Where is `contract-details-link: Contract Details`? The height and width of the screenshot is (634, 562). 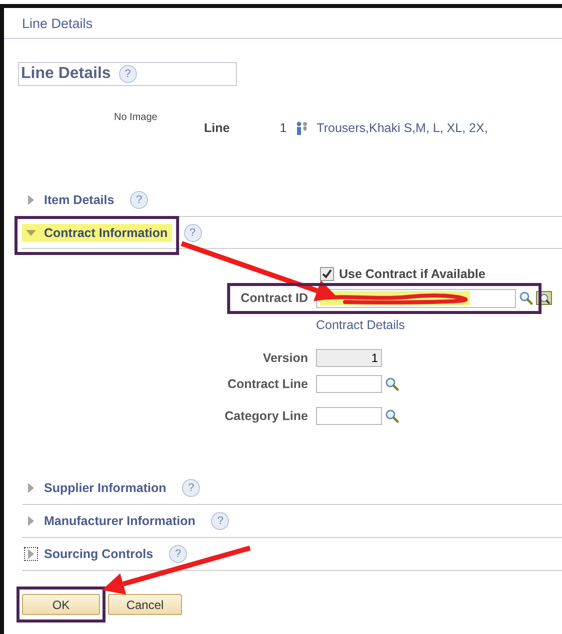
contract-details-link: Contract Details is located at coordinates (360, 325).